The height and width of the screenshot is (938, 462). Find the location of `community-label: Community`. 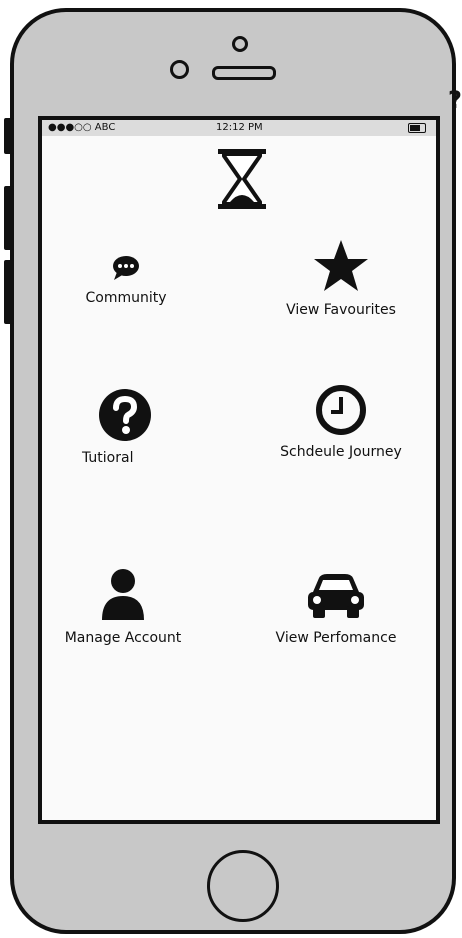

community-label: Community is located at coordinates (126, 298).